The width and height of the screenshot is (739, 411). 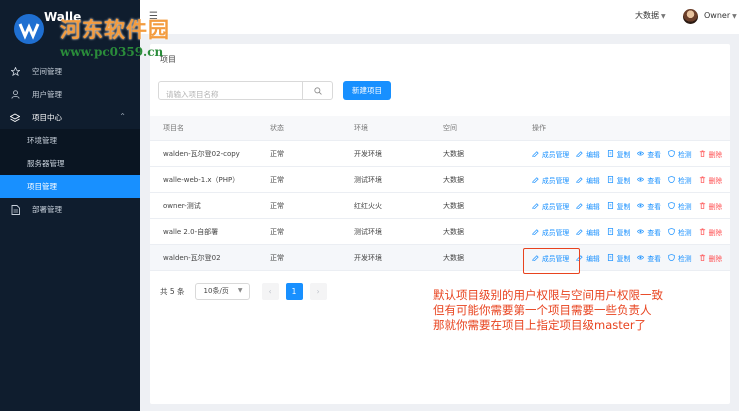 I want to click on sidebar-item-space: 空间管理, so click(x=70, y=71).